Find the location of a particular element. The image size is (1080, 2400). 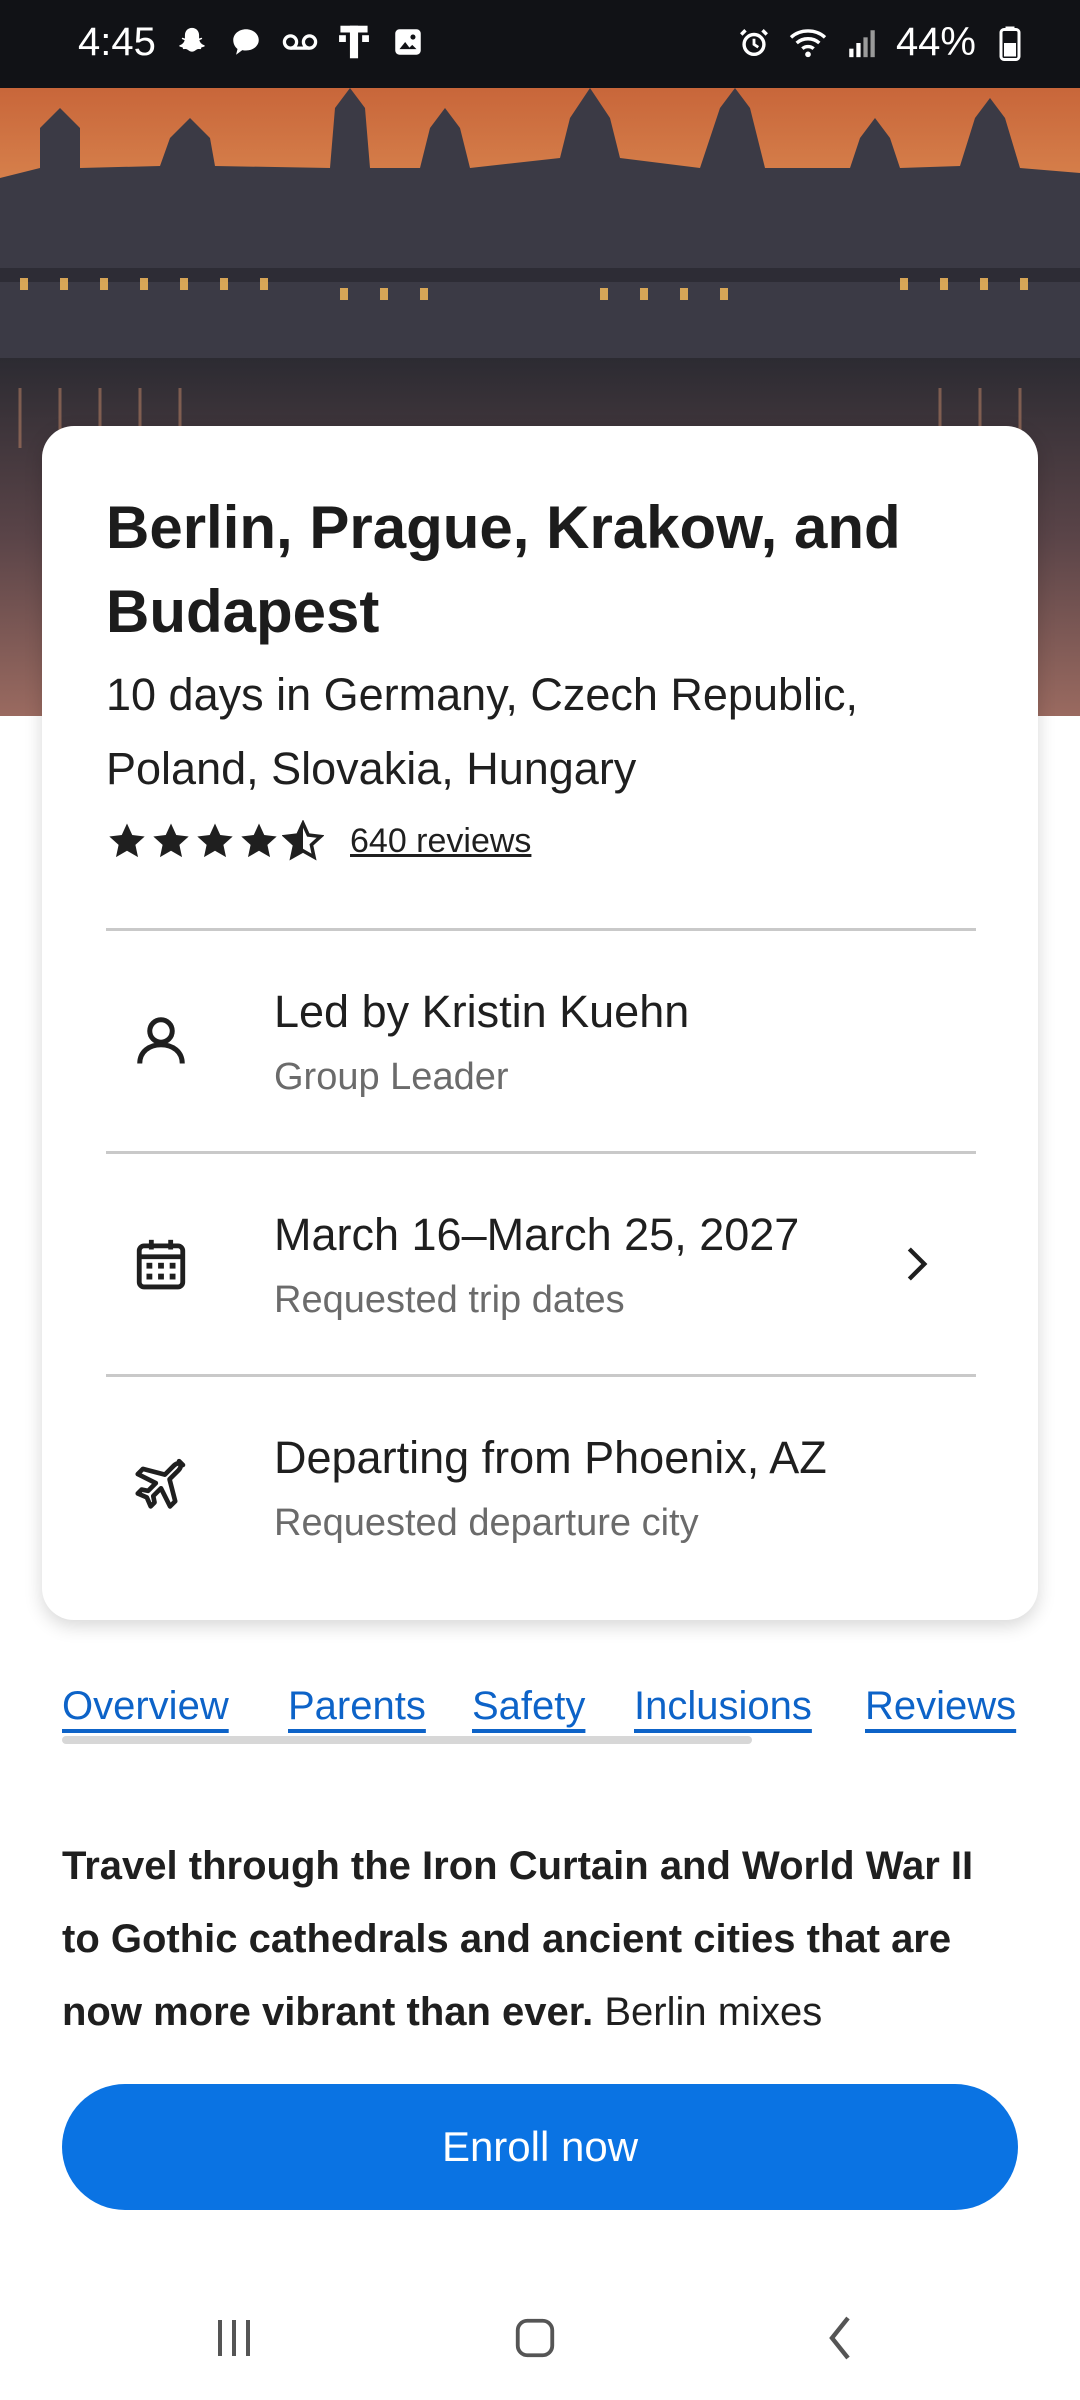

description-body: Berlin mixes is located at coordinates (708, 2012).